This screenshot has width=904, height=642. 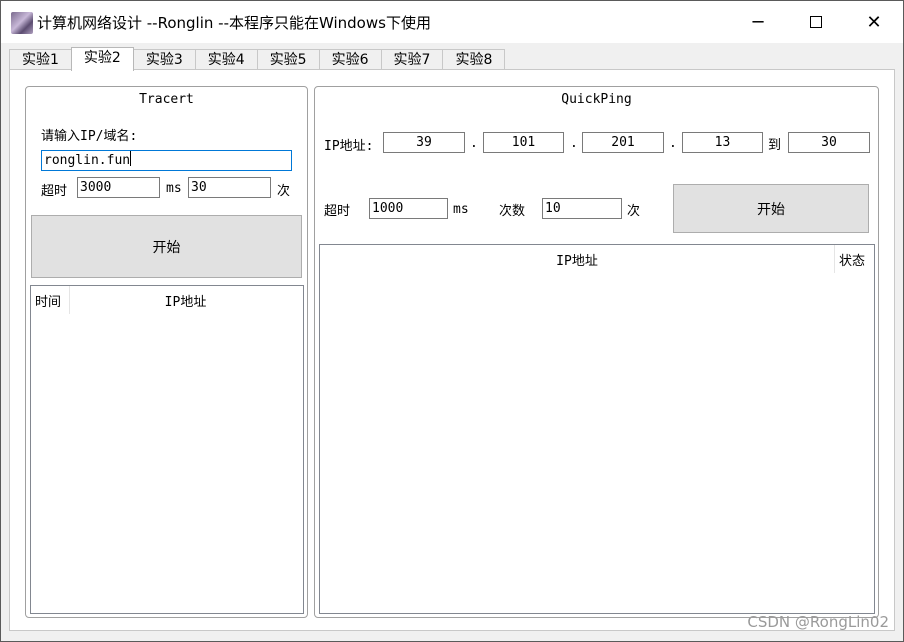 I want to click on close-button: ✕, so click(x=874, y=22).